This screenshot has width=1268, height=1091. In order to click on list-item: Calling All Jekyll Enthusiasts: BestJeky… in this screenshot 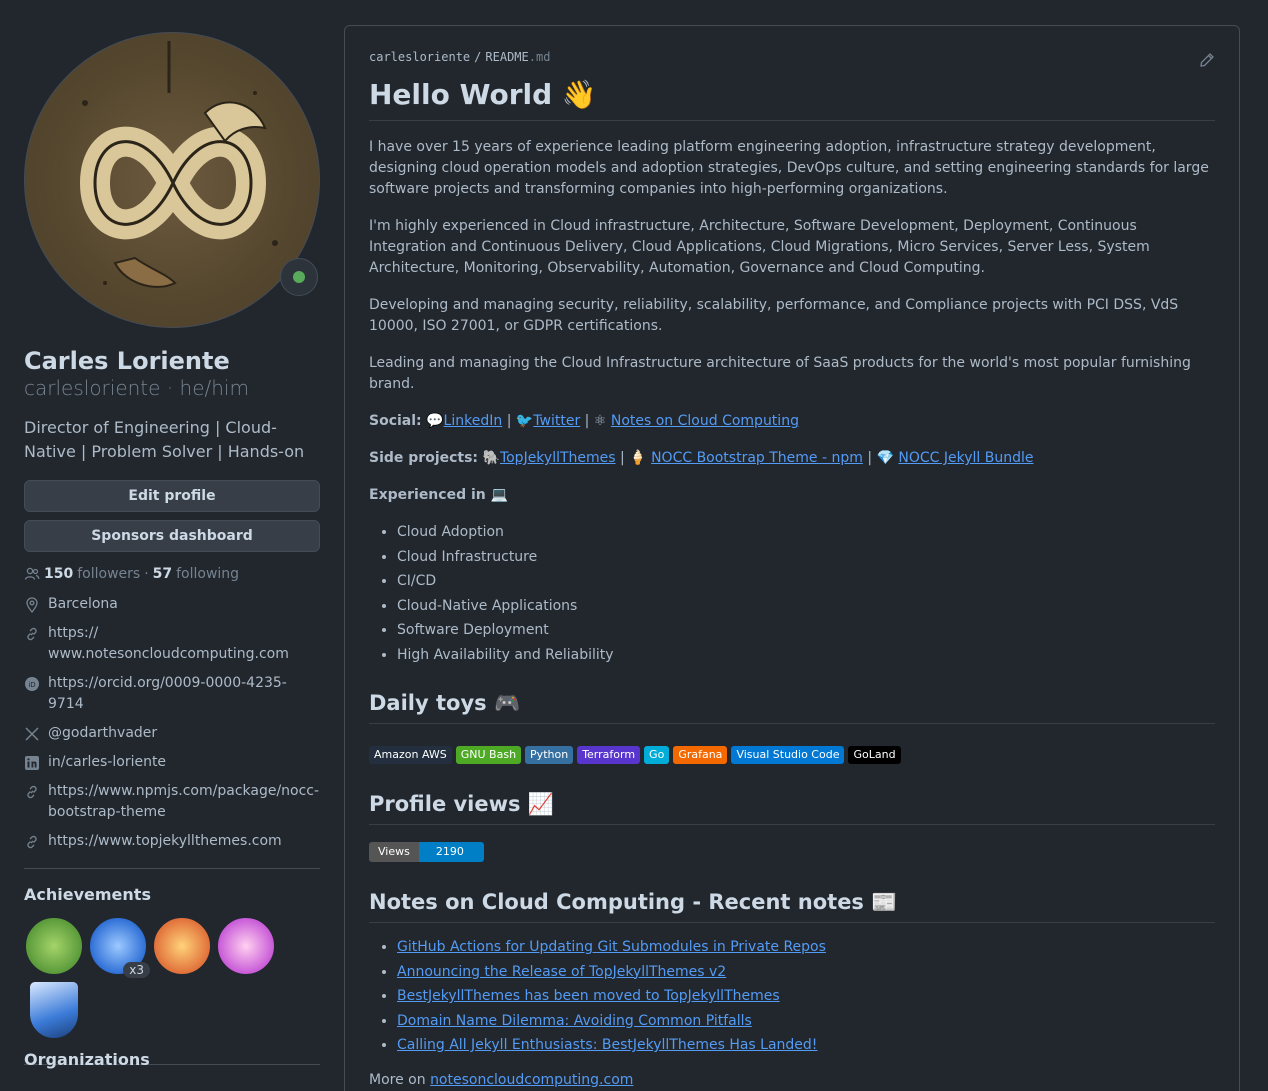, I will do `click(806, 1045)`.